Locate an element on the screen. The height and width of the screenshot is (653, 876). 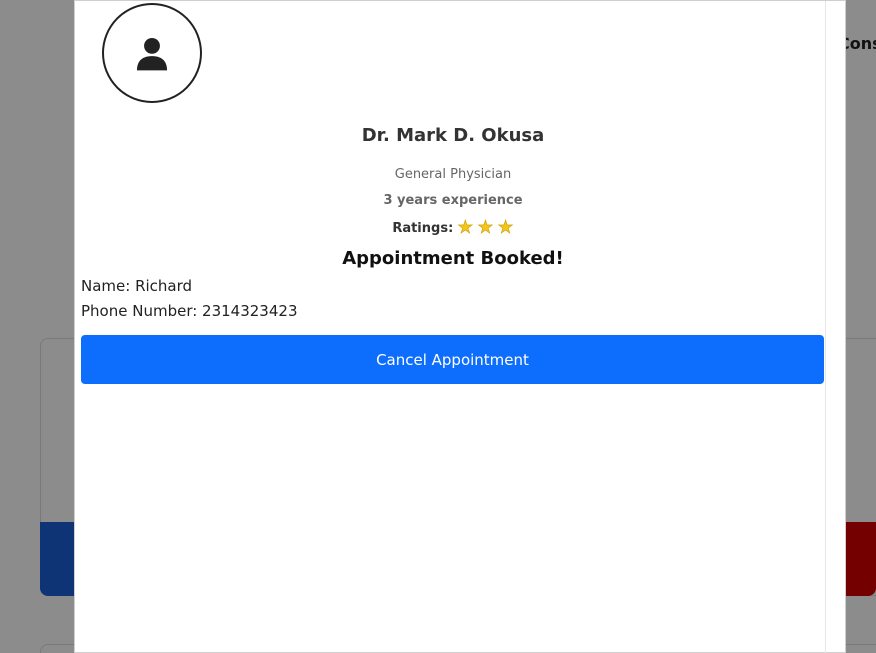
cancel-appointment-button: Cancel Appointment is located at coordinates (452, 359).